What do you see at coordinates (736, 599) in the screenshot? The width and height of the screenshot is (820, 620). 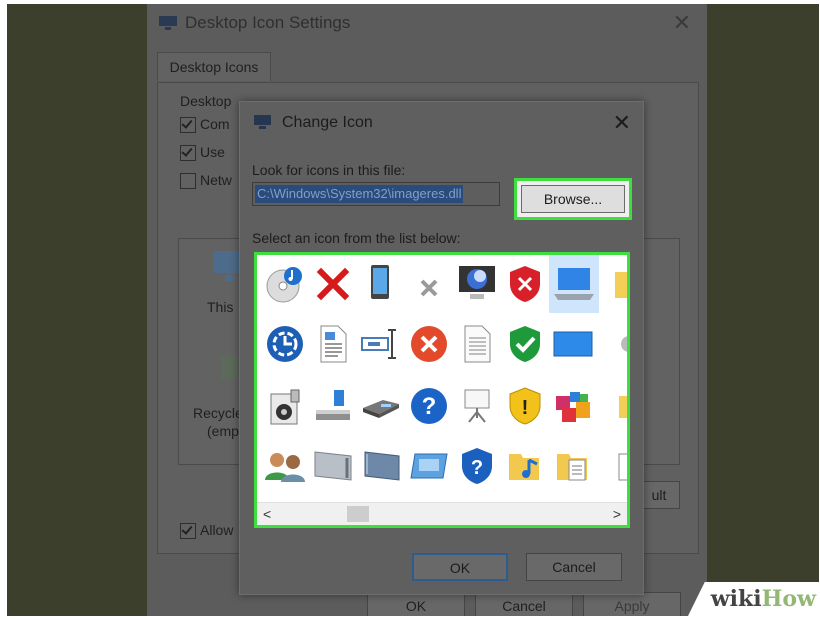 I see `watermark-wiki: wiki` at bounding box center [736, 599].